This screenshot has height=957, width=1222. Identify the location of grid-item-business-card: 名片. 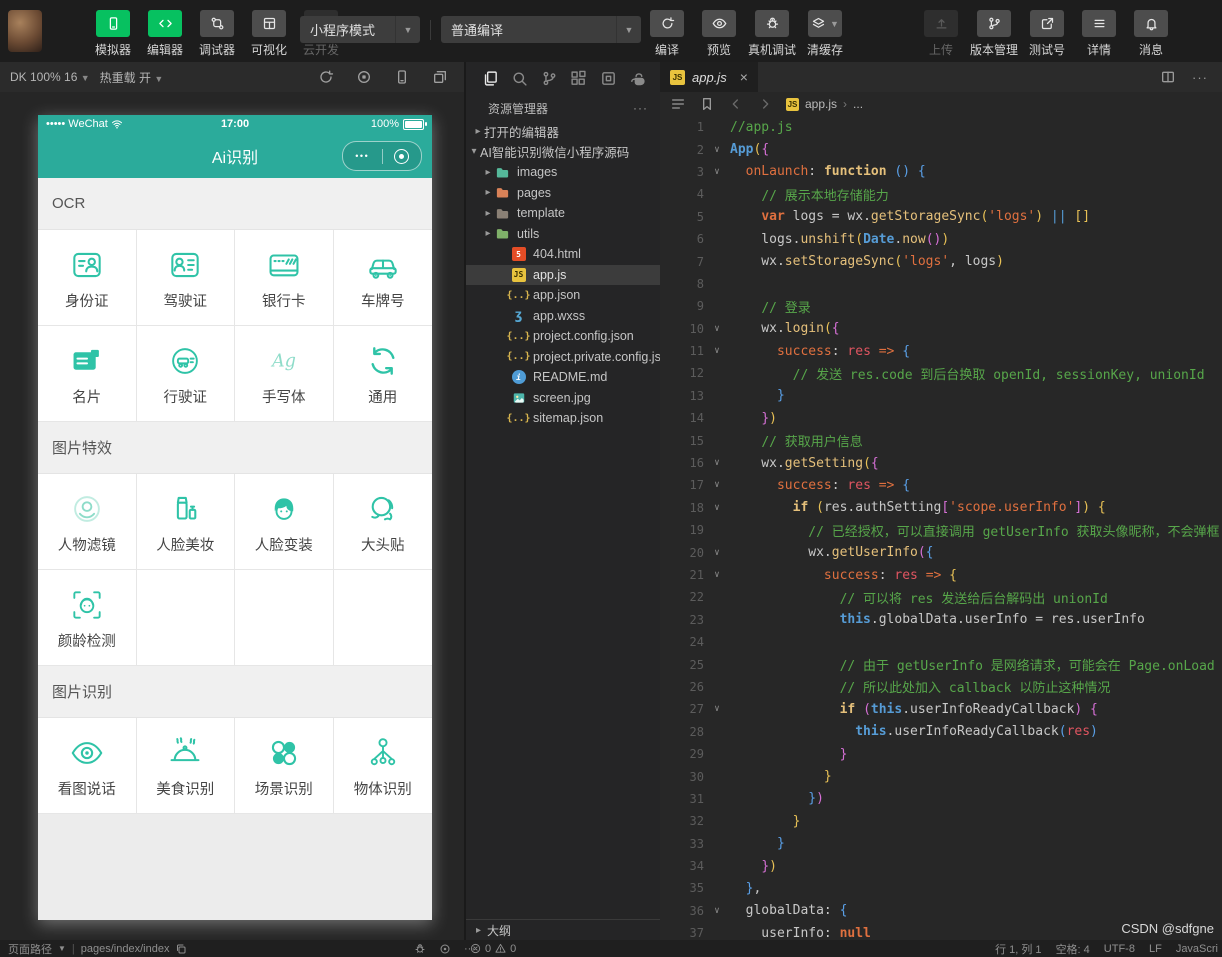
(87, 374).